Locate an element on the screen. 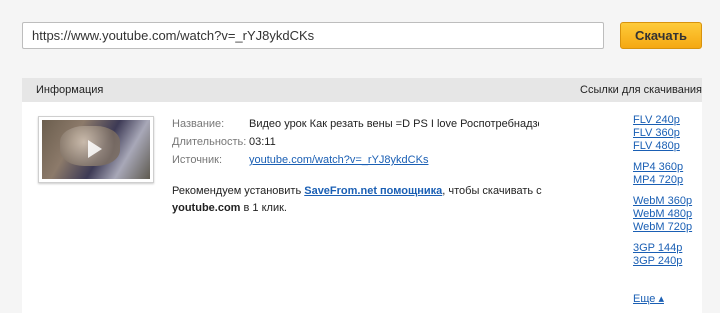  links-flv: FLV 240p FLV 360p FLV 480p is located at coordinates (662, 133).